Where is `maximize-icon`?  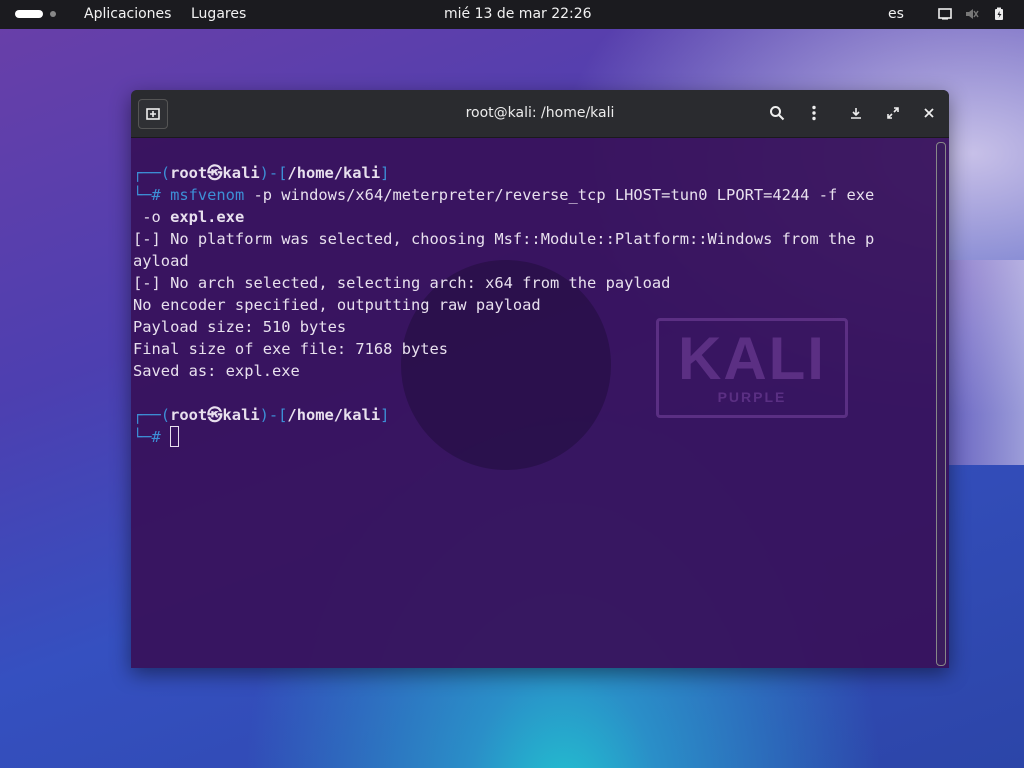 maximize-icon is located at coordinates (893, 113).